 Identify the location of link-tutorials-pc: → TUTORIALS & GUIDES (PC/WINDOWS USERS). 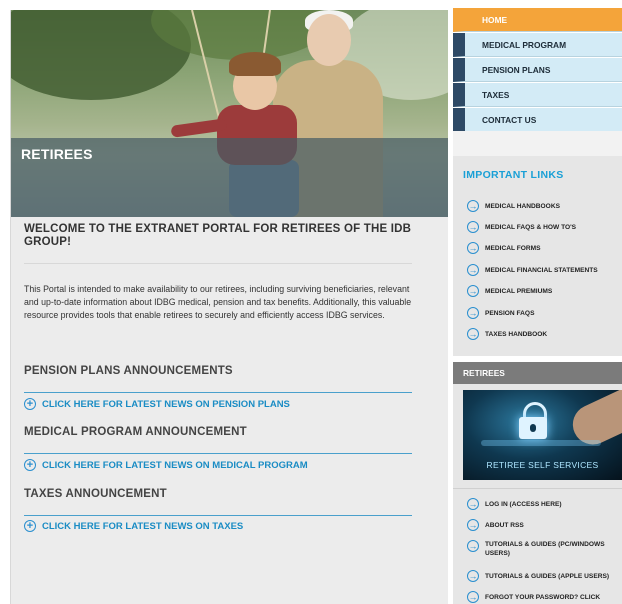
(538, 549).